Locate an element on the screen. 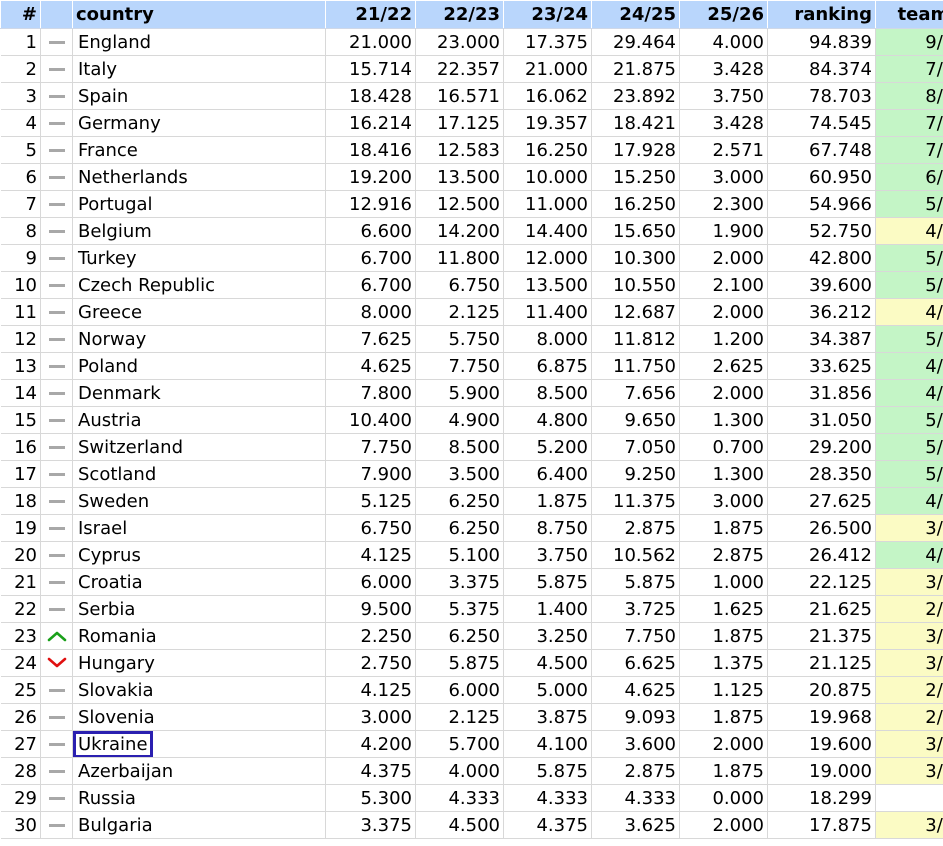 Image resolution: width=943 pixels, height=846 pixels. country-cell: Hungary is located at coordinates (199, 663).